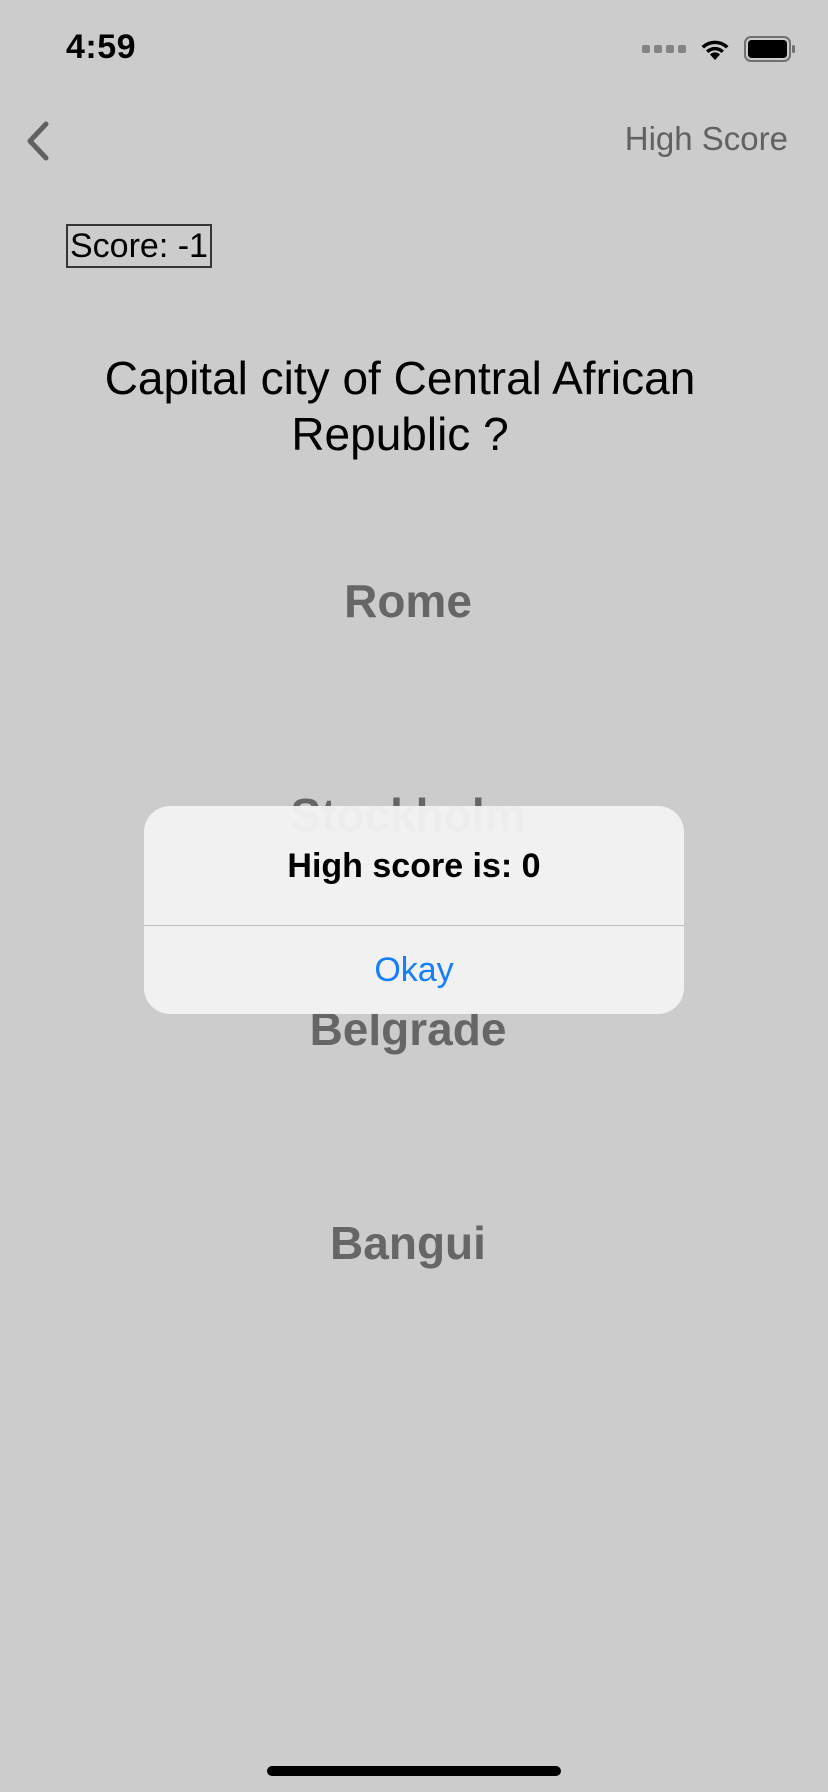 Image resolution: width=828 pixels, height=1792 pixels. What do you see at coordinates (414, 865) in the screenshot?
I see `alert-title: High score is: 0` at bounding box center [414, 865].